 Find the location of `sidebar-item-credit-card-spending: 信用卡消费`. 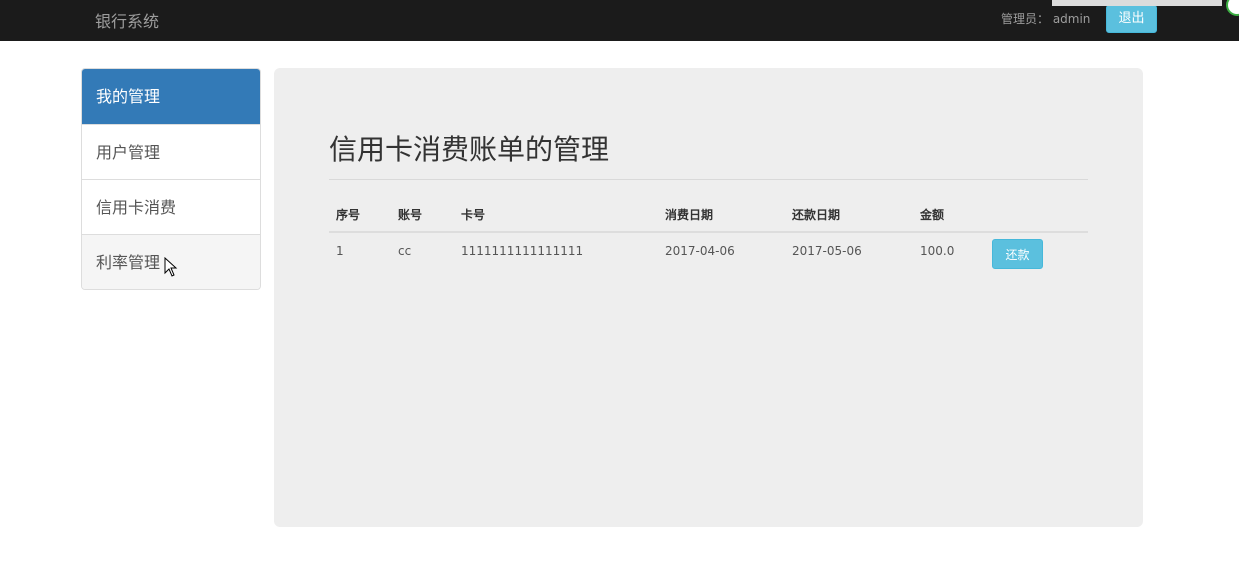

sidebar-item-credit-card-spending: 信用卡消费 is located at coordinates (171, 206).